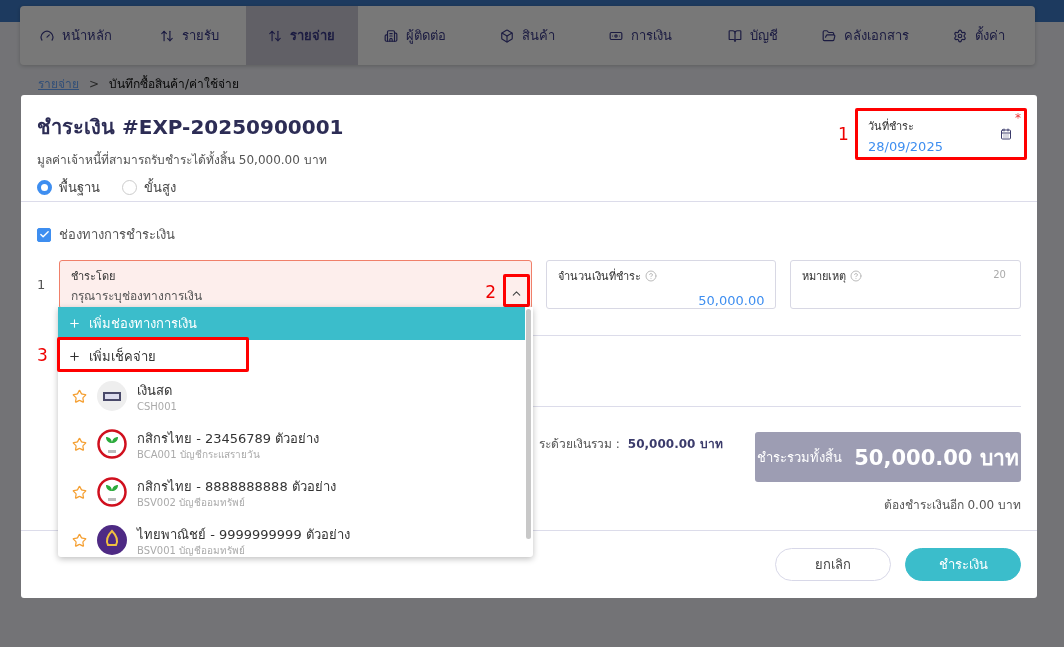 Image resolution: width=1064 pixels, height=647 pixels. What do you see at coordinates (490, 292) in the screenshot?
I see `annotation-number: 2` at bounding box center [490, 292].